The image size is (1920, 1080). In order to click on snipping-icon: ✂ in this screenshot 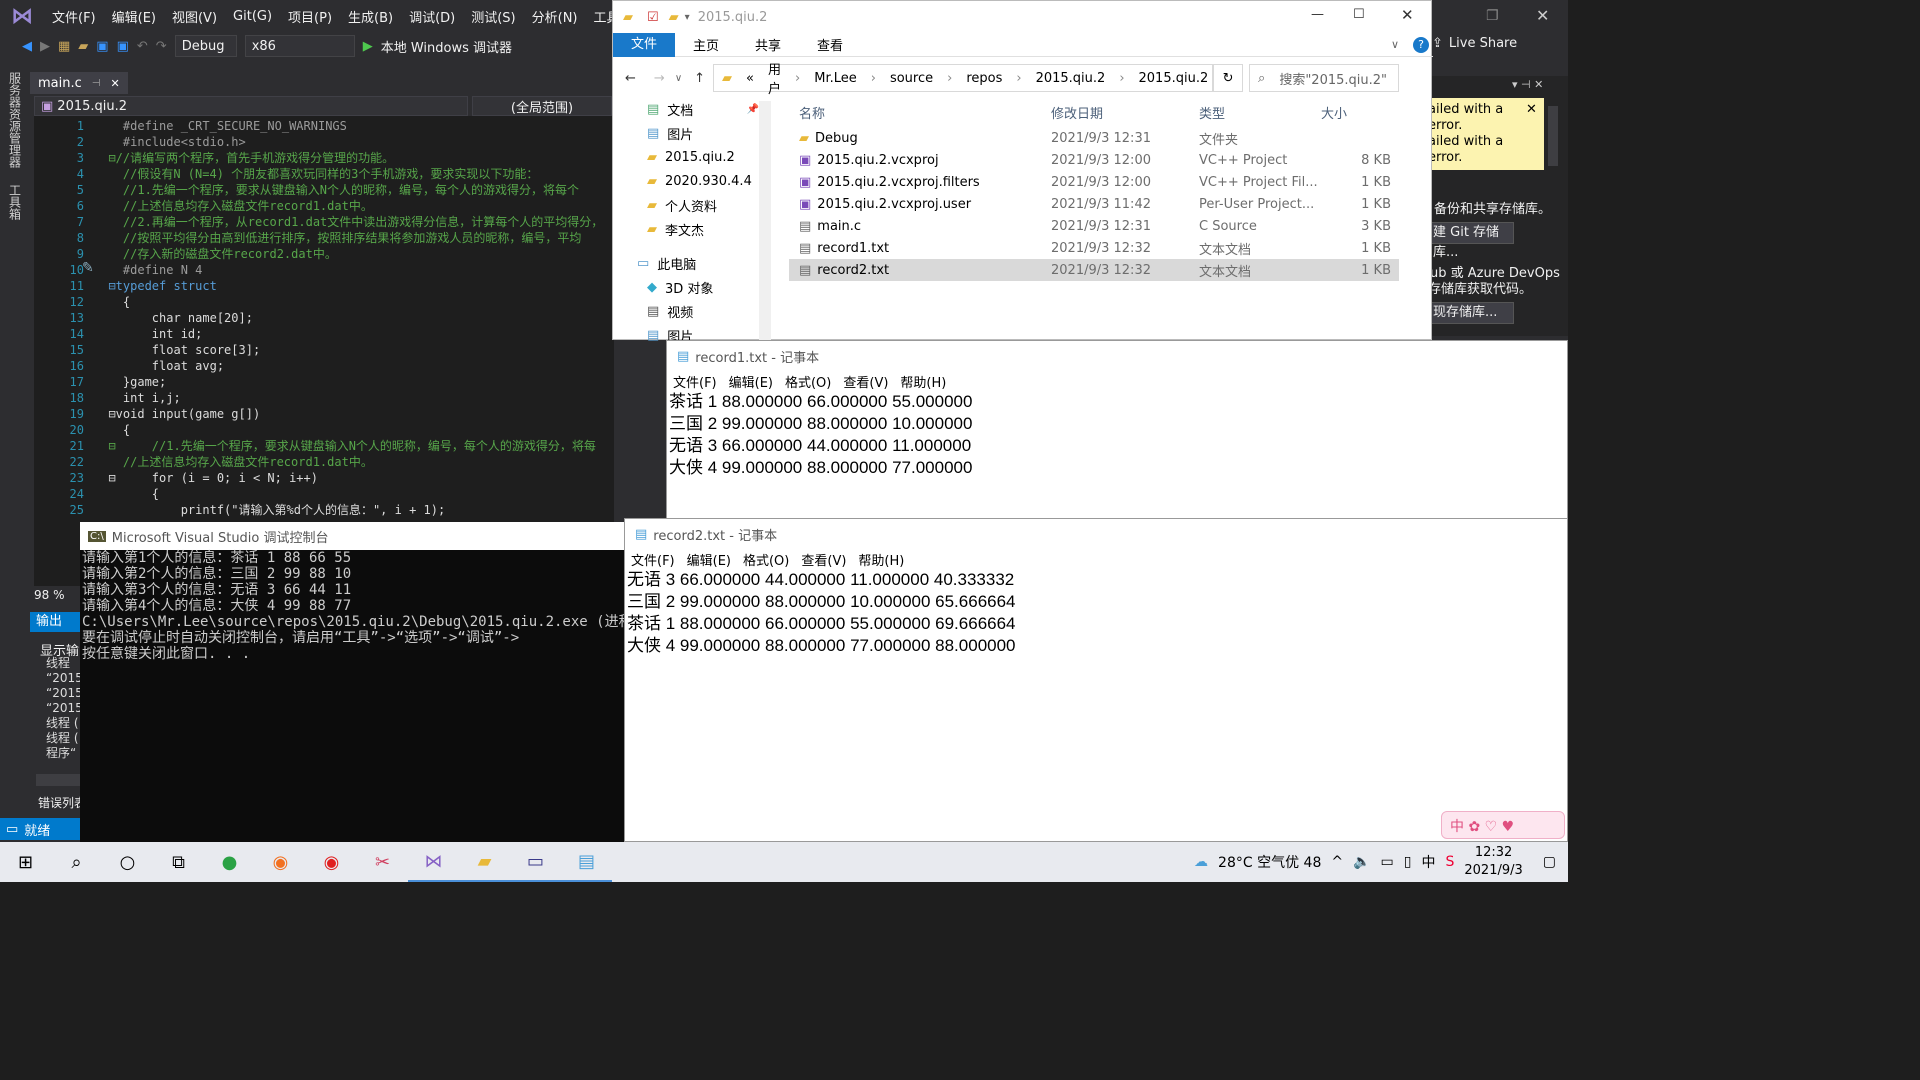, I will do `click(382, 862)`.